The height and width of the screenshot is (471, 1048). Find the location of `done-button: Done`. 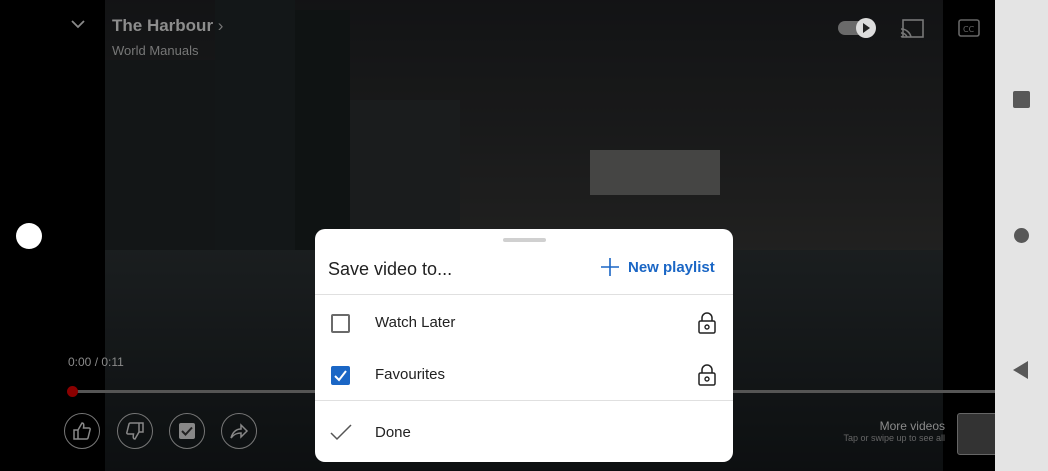

done-button: Done is located at coordinates (524, 432).